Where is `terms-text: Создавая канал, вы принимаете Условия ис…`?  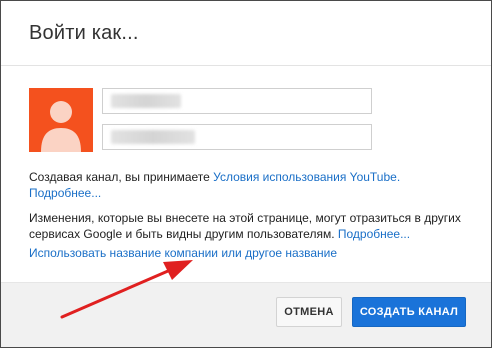 terms-text: Создавая канал, вы принимаете Условия ис… is located at coordinates (249, 185).